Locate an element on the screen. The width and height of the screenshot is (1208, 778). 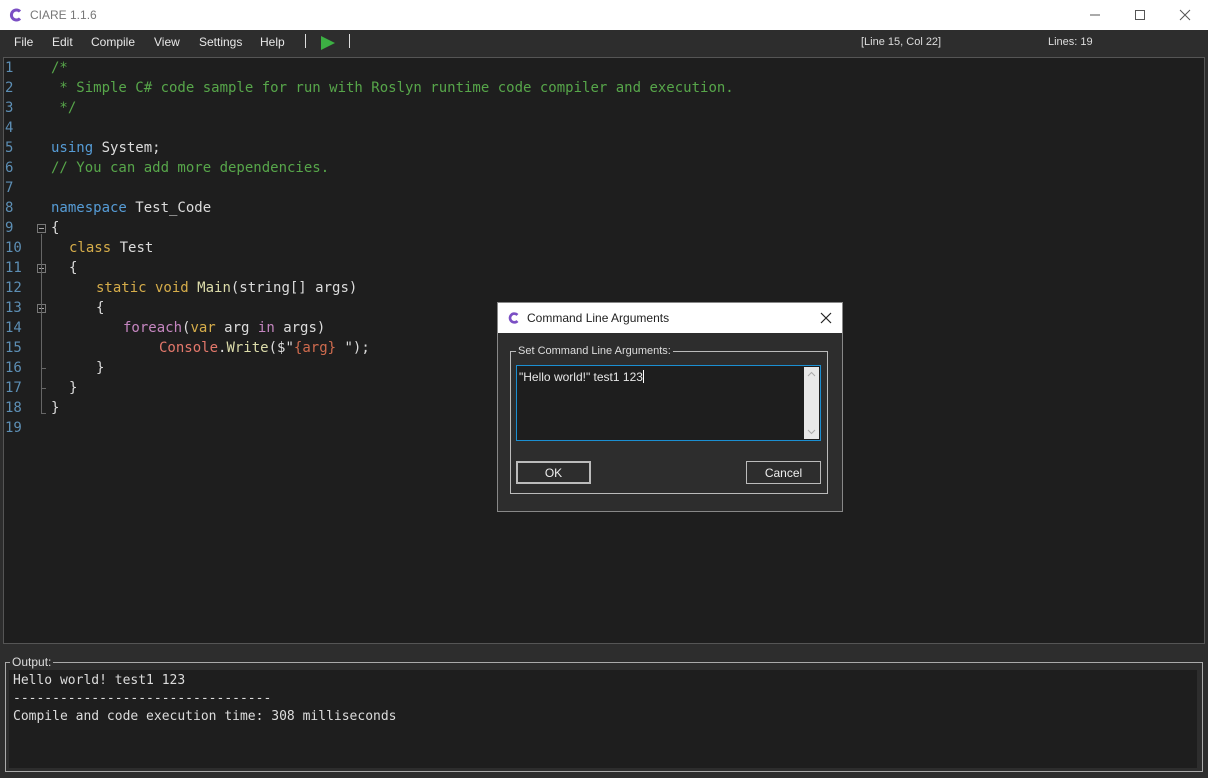
minimize-button is located at coordinates (1095, 15).